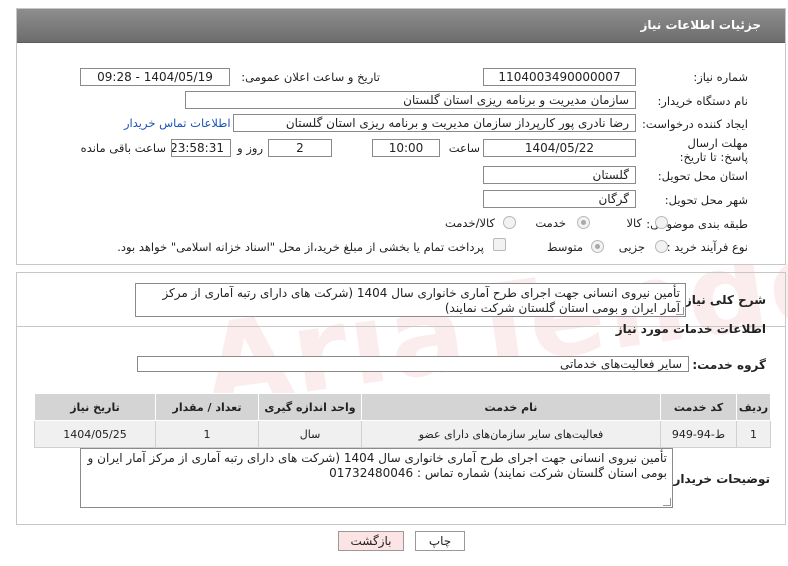 This screenshot has width=788, height=566. What do you see at coordinates (698, 407) in the screenshot?
I see `col-code: کد خدمت` at bounding box center [698, 407].